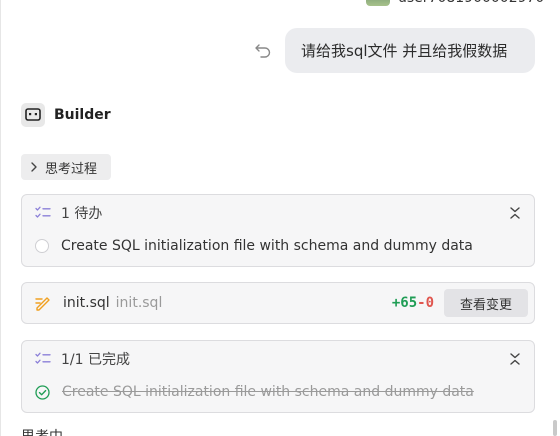  I want to click on check-circle-icon, so click(42, 392).